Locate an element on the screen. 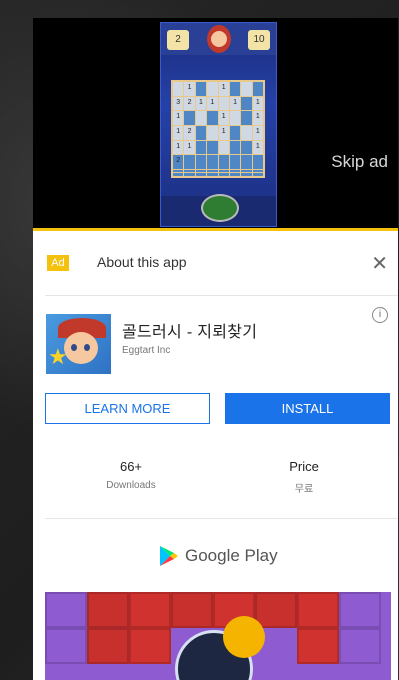 The image size is (399, 680). app-icon-eye is located at coordinates (87, 347).